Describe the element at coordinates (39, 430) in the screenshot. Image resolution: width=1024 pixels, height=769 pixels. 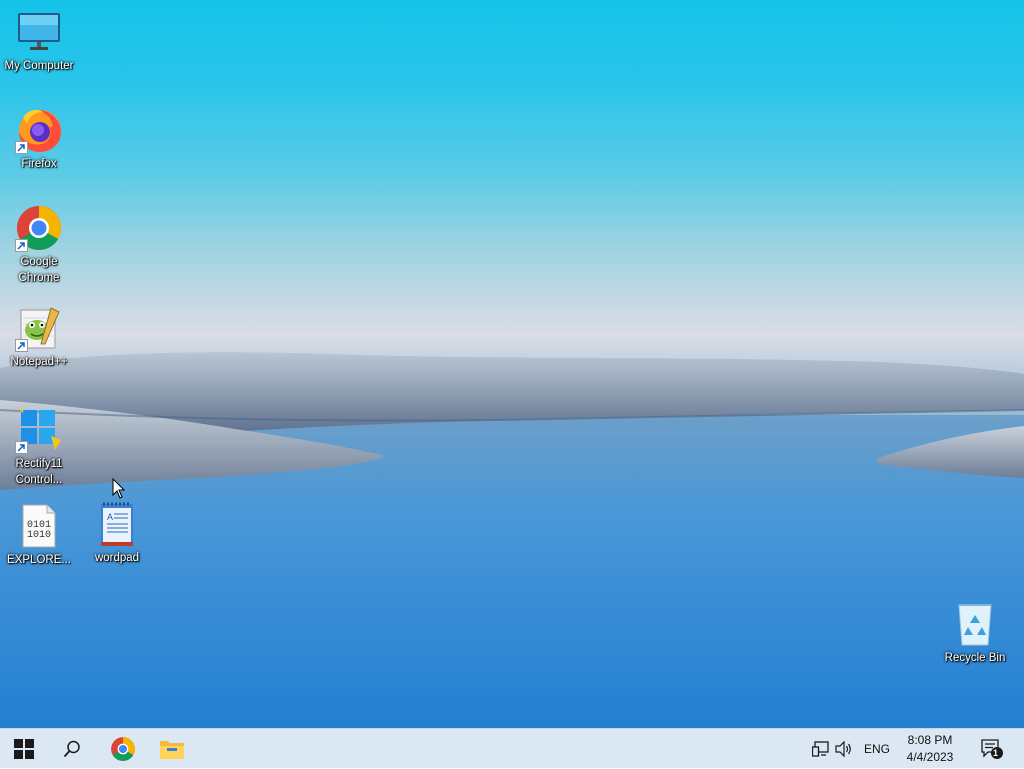
I see `rectify11-icon` at that location.